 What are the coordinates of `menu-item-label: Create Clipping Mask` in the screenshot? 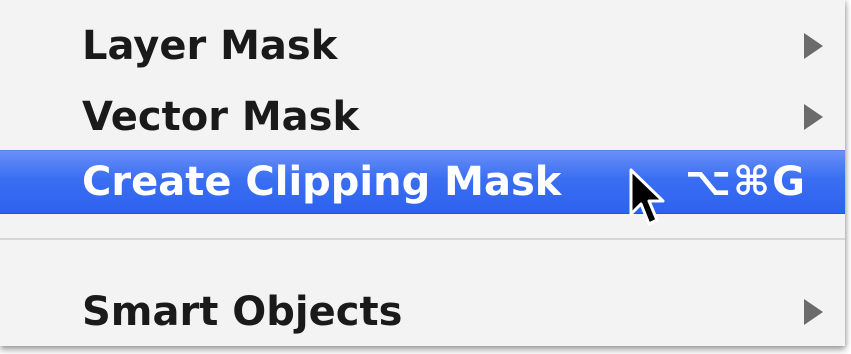 It's located at (322, 182).